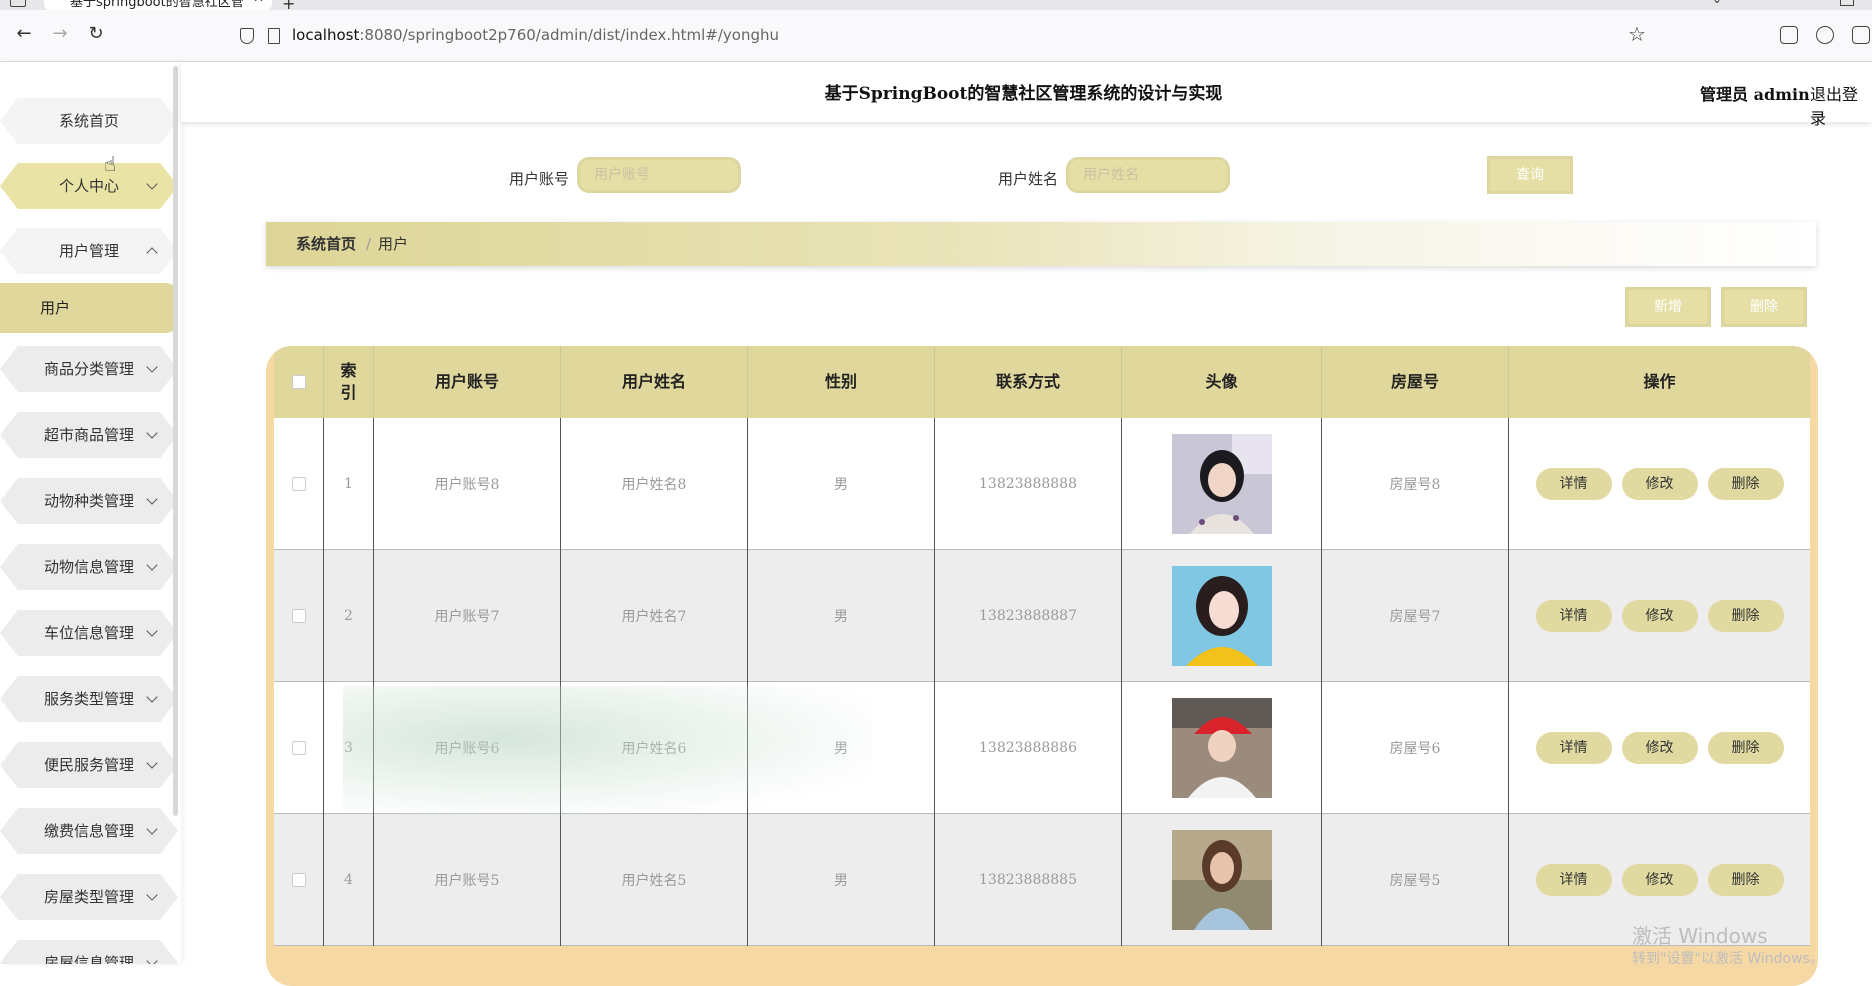 This screenshot has width=1872, height=986. I want to click on reload-icon: ↻, so click(96, 34).